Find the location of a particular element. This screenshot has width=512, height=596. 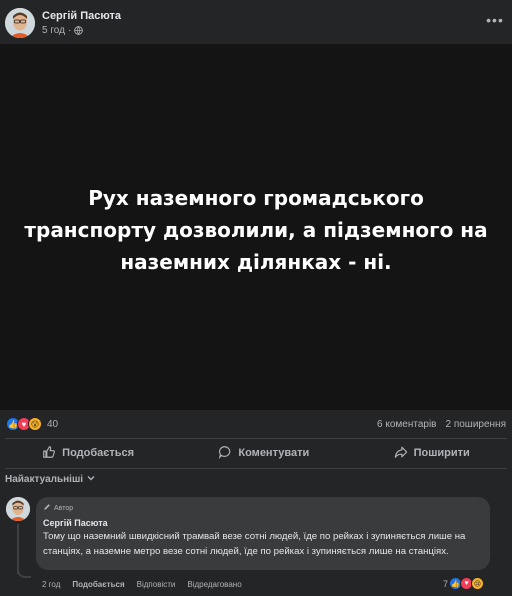

thread-curve is located at coordinates (24, 572).